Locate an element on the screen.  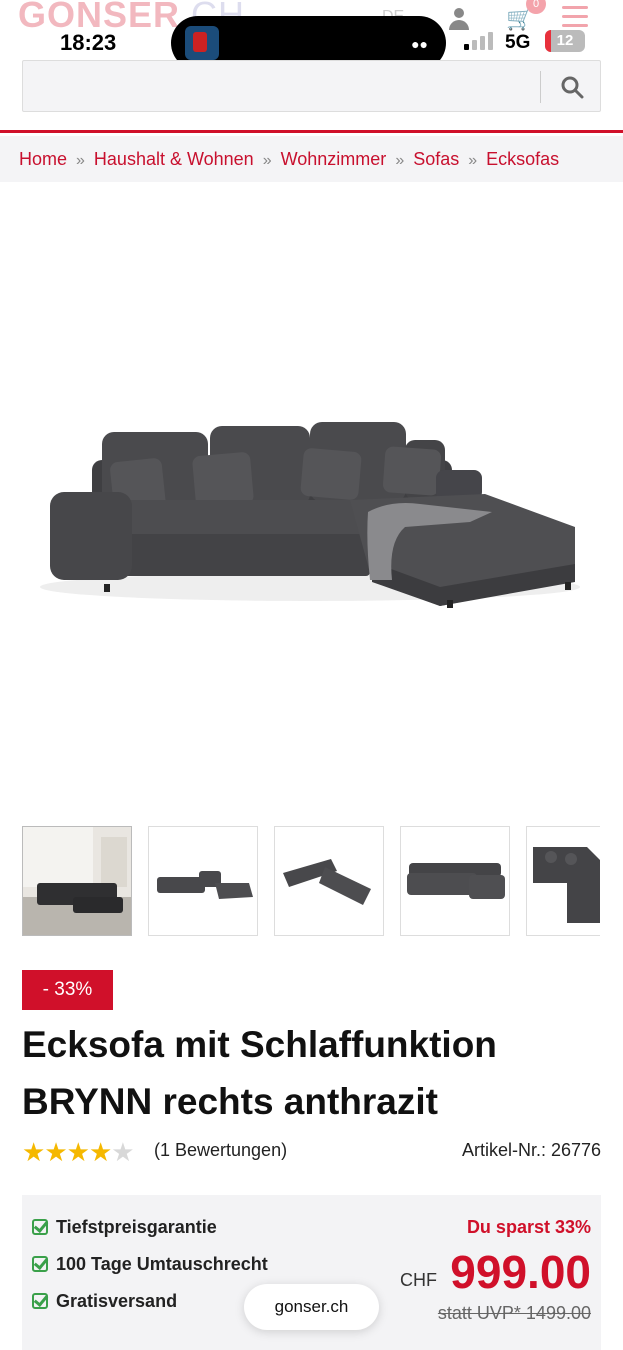
thumbnail-front-view is located at coordinates (455, 881).